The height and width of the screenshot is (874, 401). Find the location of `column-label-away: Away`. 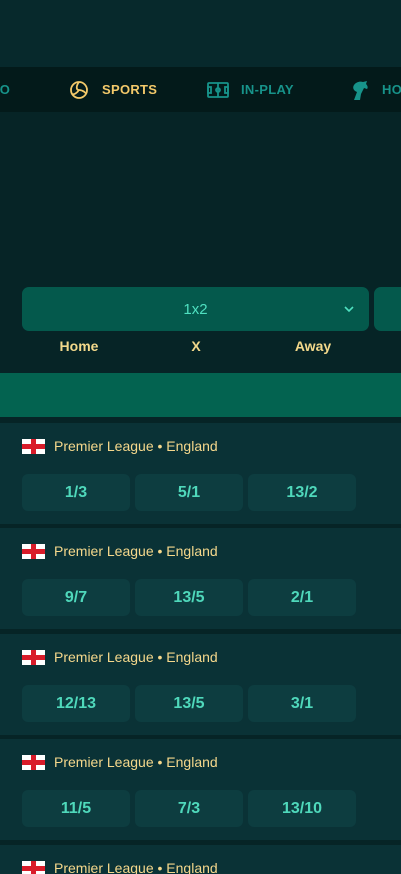

column-label-away: Away is located at coordinates (313, 346).